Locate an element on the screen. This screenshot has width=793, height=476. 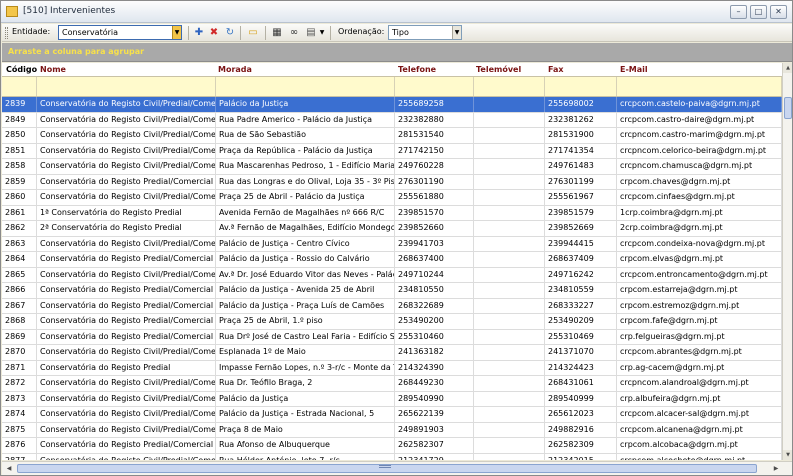
cell-telefone: 239851570 is located at coordinates (434, 213).